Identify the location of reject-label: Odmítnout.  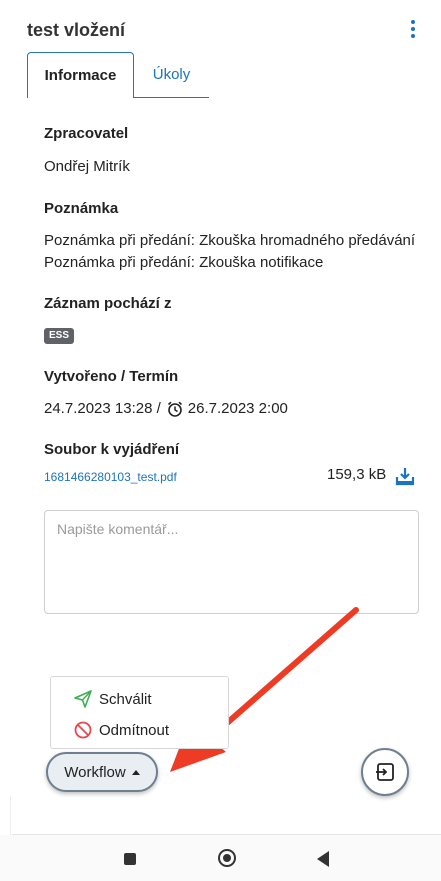
(134, 730).